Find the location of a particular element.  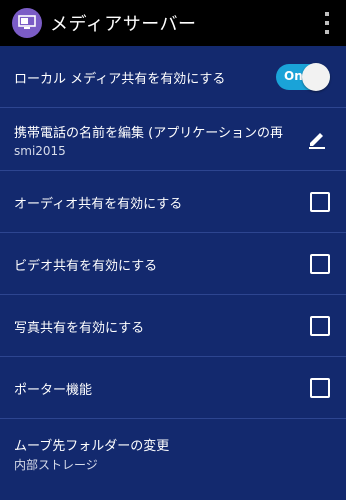

photo-share-checkbox is located at coordinates (320, 326).